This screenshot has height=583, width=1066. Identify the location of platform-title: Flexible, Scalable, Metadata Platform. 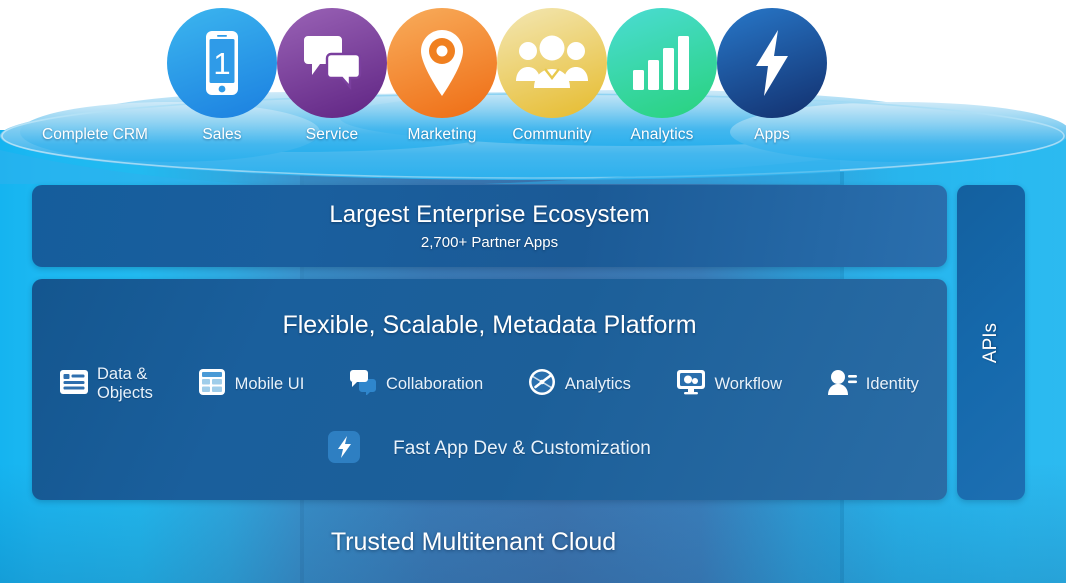
(489, 325).